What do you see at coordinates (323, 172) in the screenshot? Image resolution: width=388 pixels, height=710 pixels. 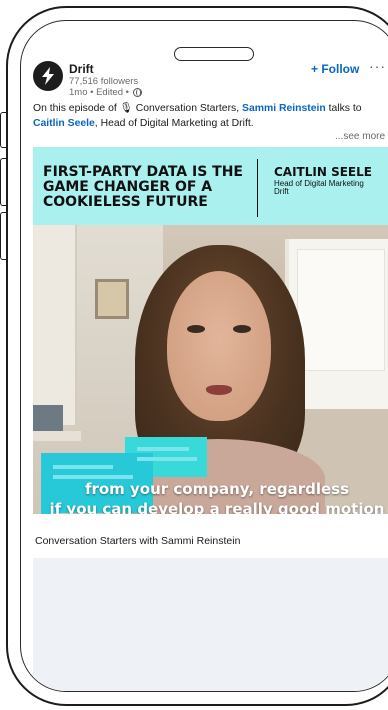 I see `guest-name: CAITLIN SEELE` at bounding box center [323, 172].